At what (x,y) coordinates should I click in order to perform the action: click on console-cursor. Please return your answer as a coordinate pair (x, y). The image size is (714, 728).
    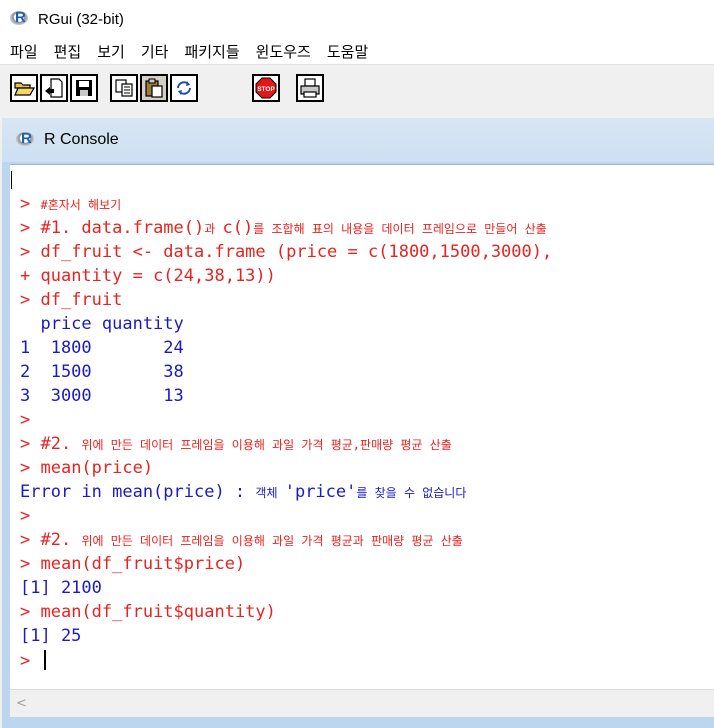
    Looking at the image, I should click on (45, 660).